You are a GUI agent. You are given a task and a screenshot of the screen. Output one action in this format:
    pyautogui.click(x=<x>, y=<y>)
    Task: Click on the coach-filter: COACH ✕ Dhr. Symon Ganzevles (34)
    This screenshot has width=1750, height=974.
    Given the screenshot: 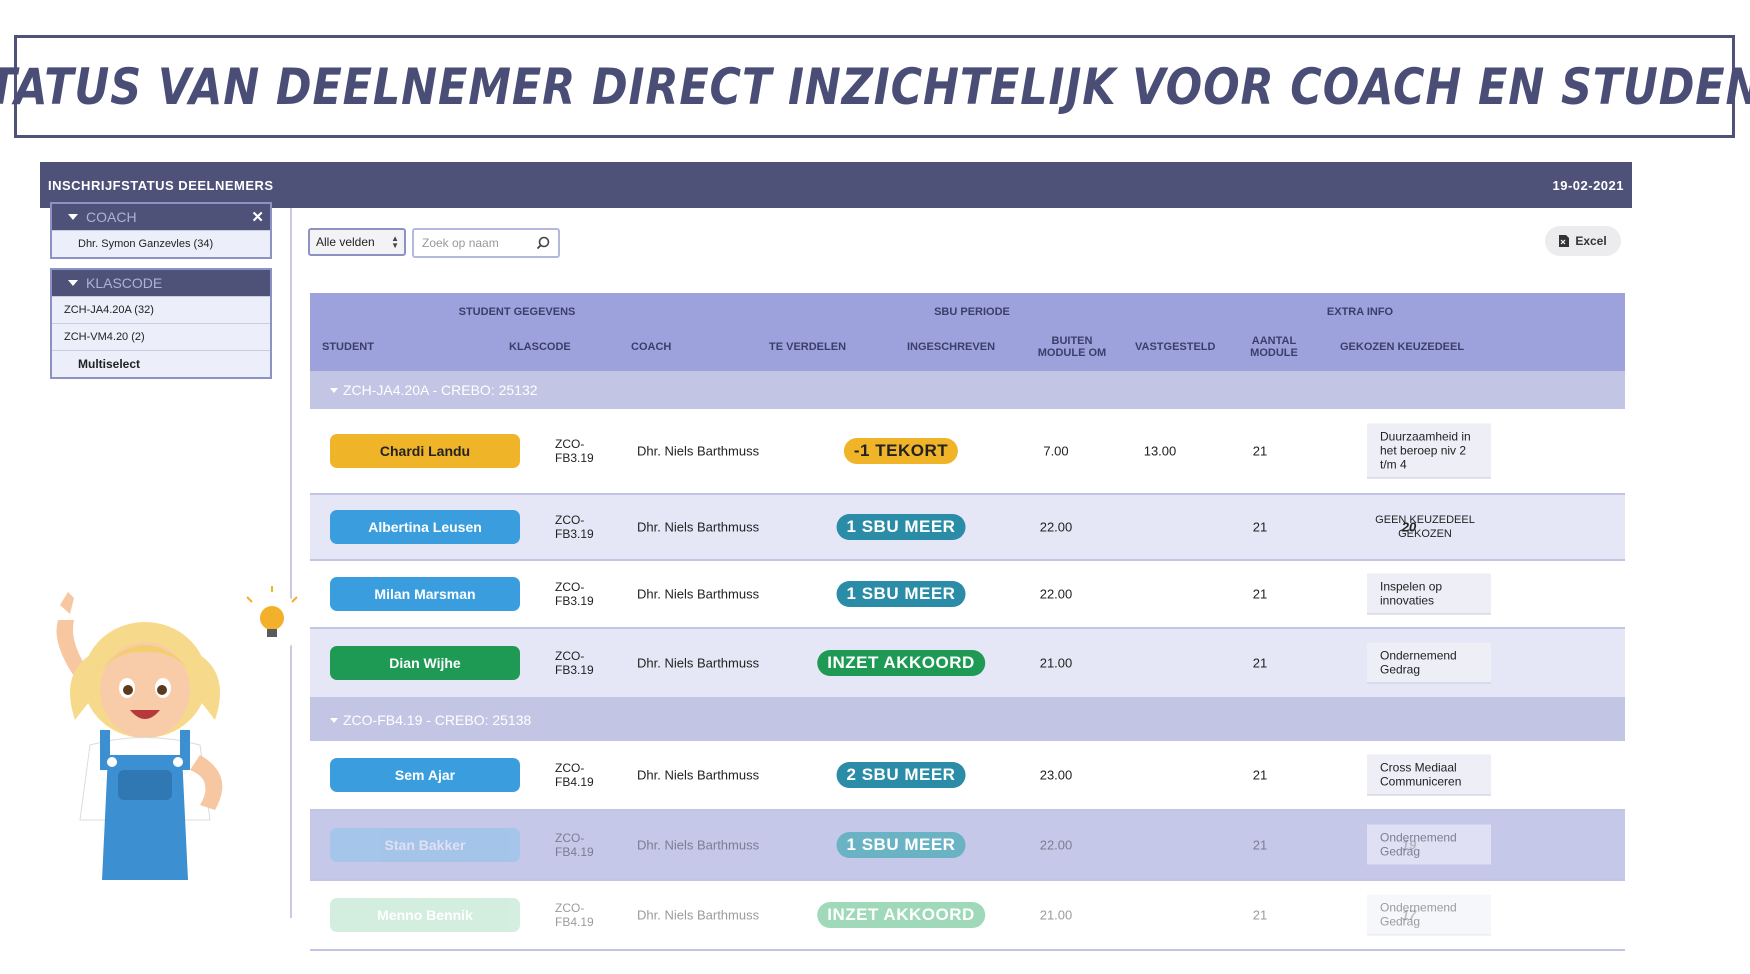 What is the action you would take?
    pyautogui.click(x=161, y=230)
    